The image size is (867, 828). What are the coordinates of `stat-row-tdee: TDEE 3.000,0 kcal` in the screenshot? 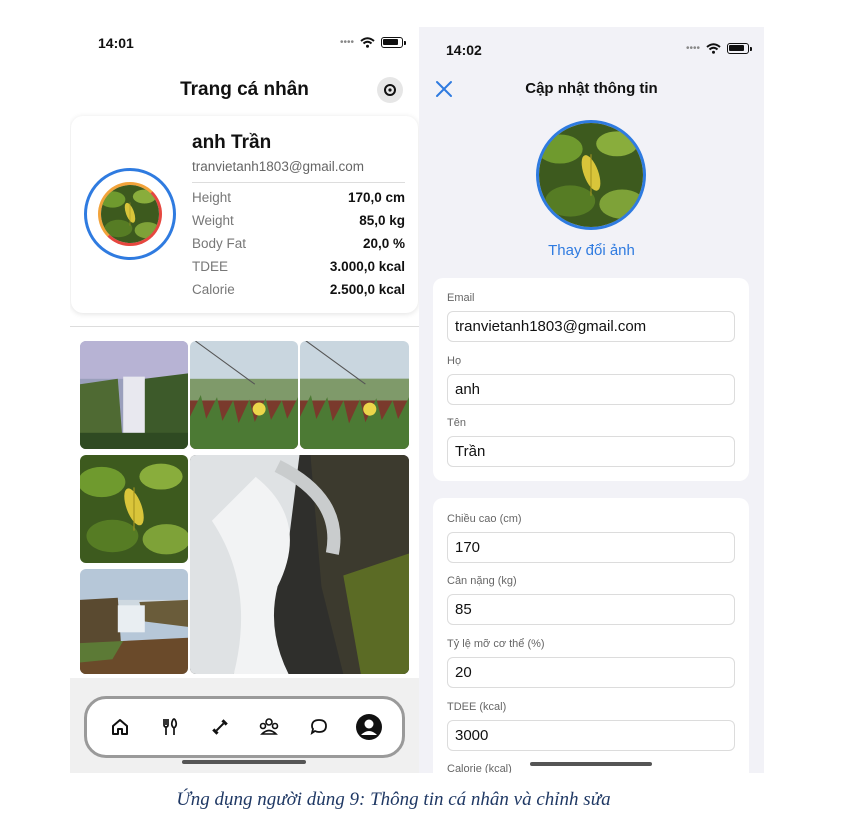 It's located at (298, 266).